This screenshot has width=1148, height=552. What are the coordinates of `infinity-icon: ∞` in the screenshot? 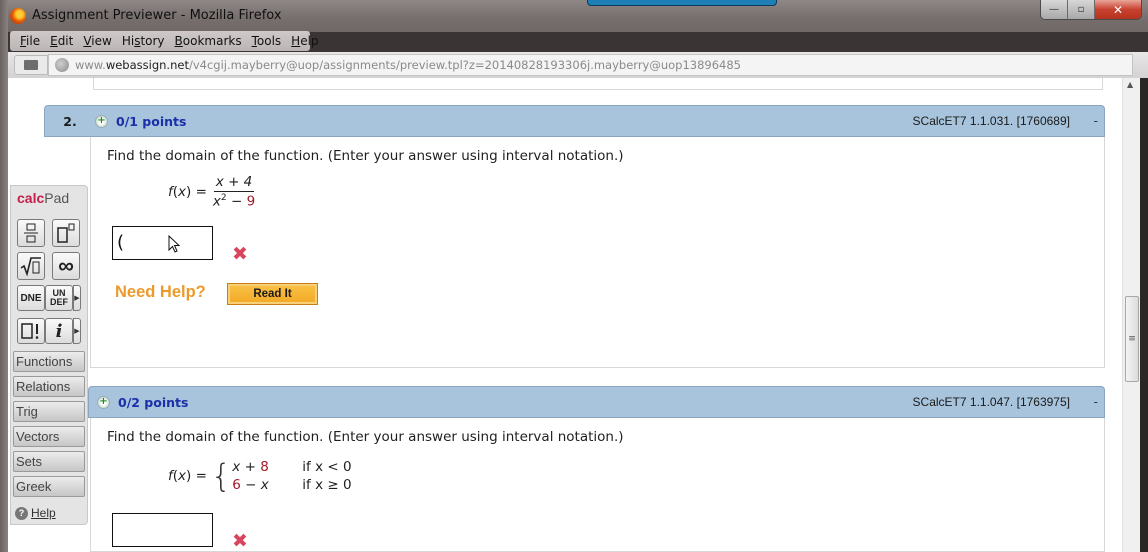 It's located at (66, 265).